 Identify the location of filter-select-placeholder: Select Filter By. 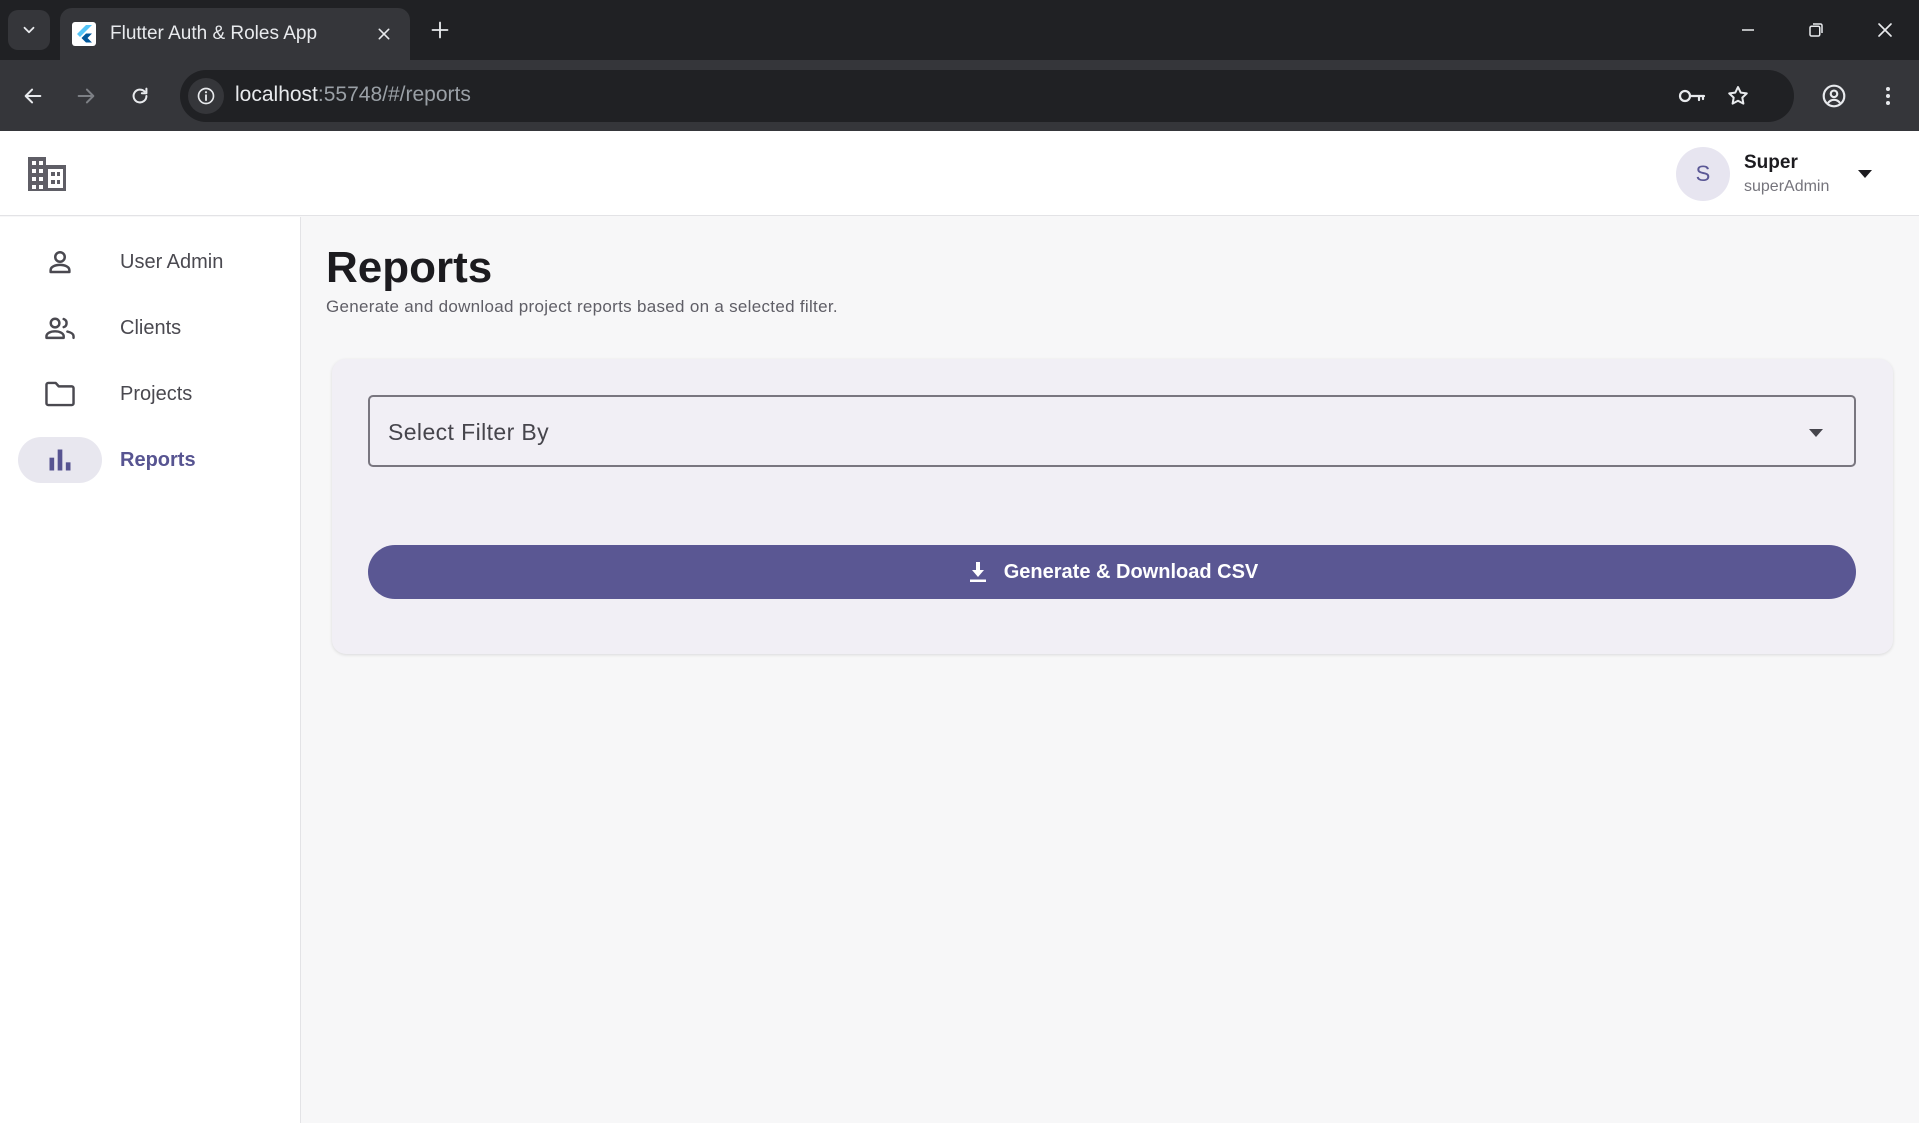
(469, 432).